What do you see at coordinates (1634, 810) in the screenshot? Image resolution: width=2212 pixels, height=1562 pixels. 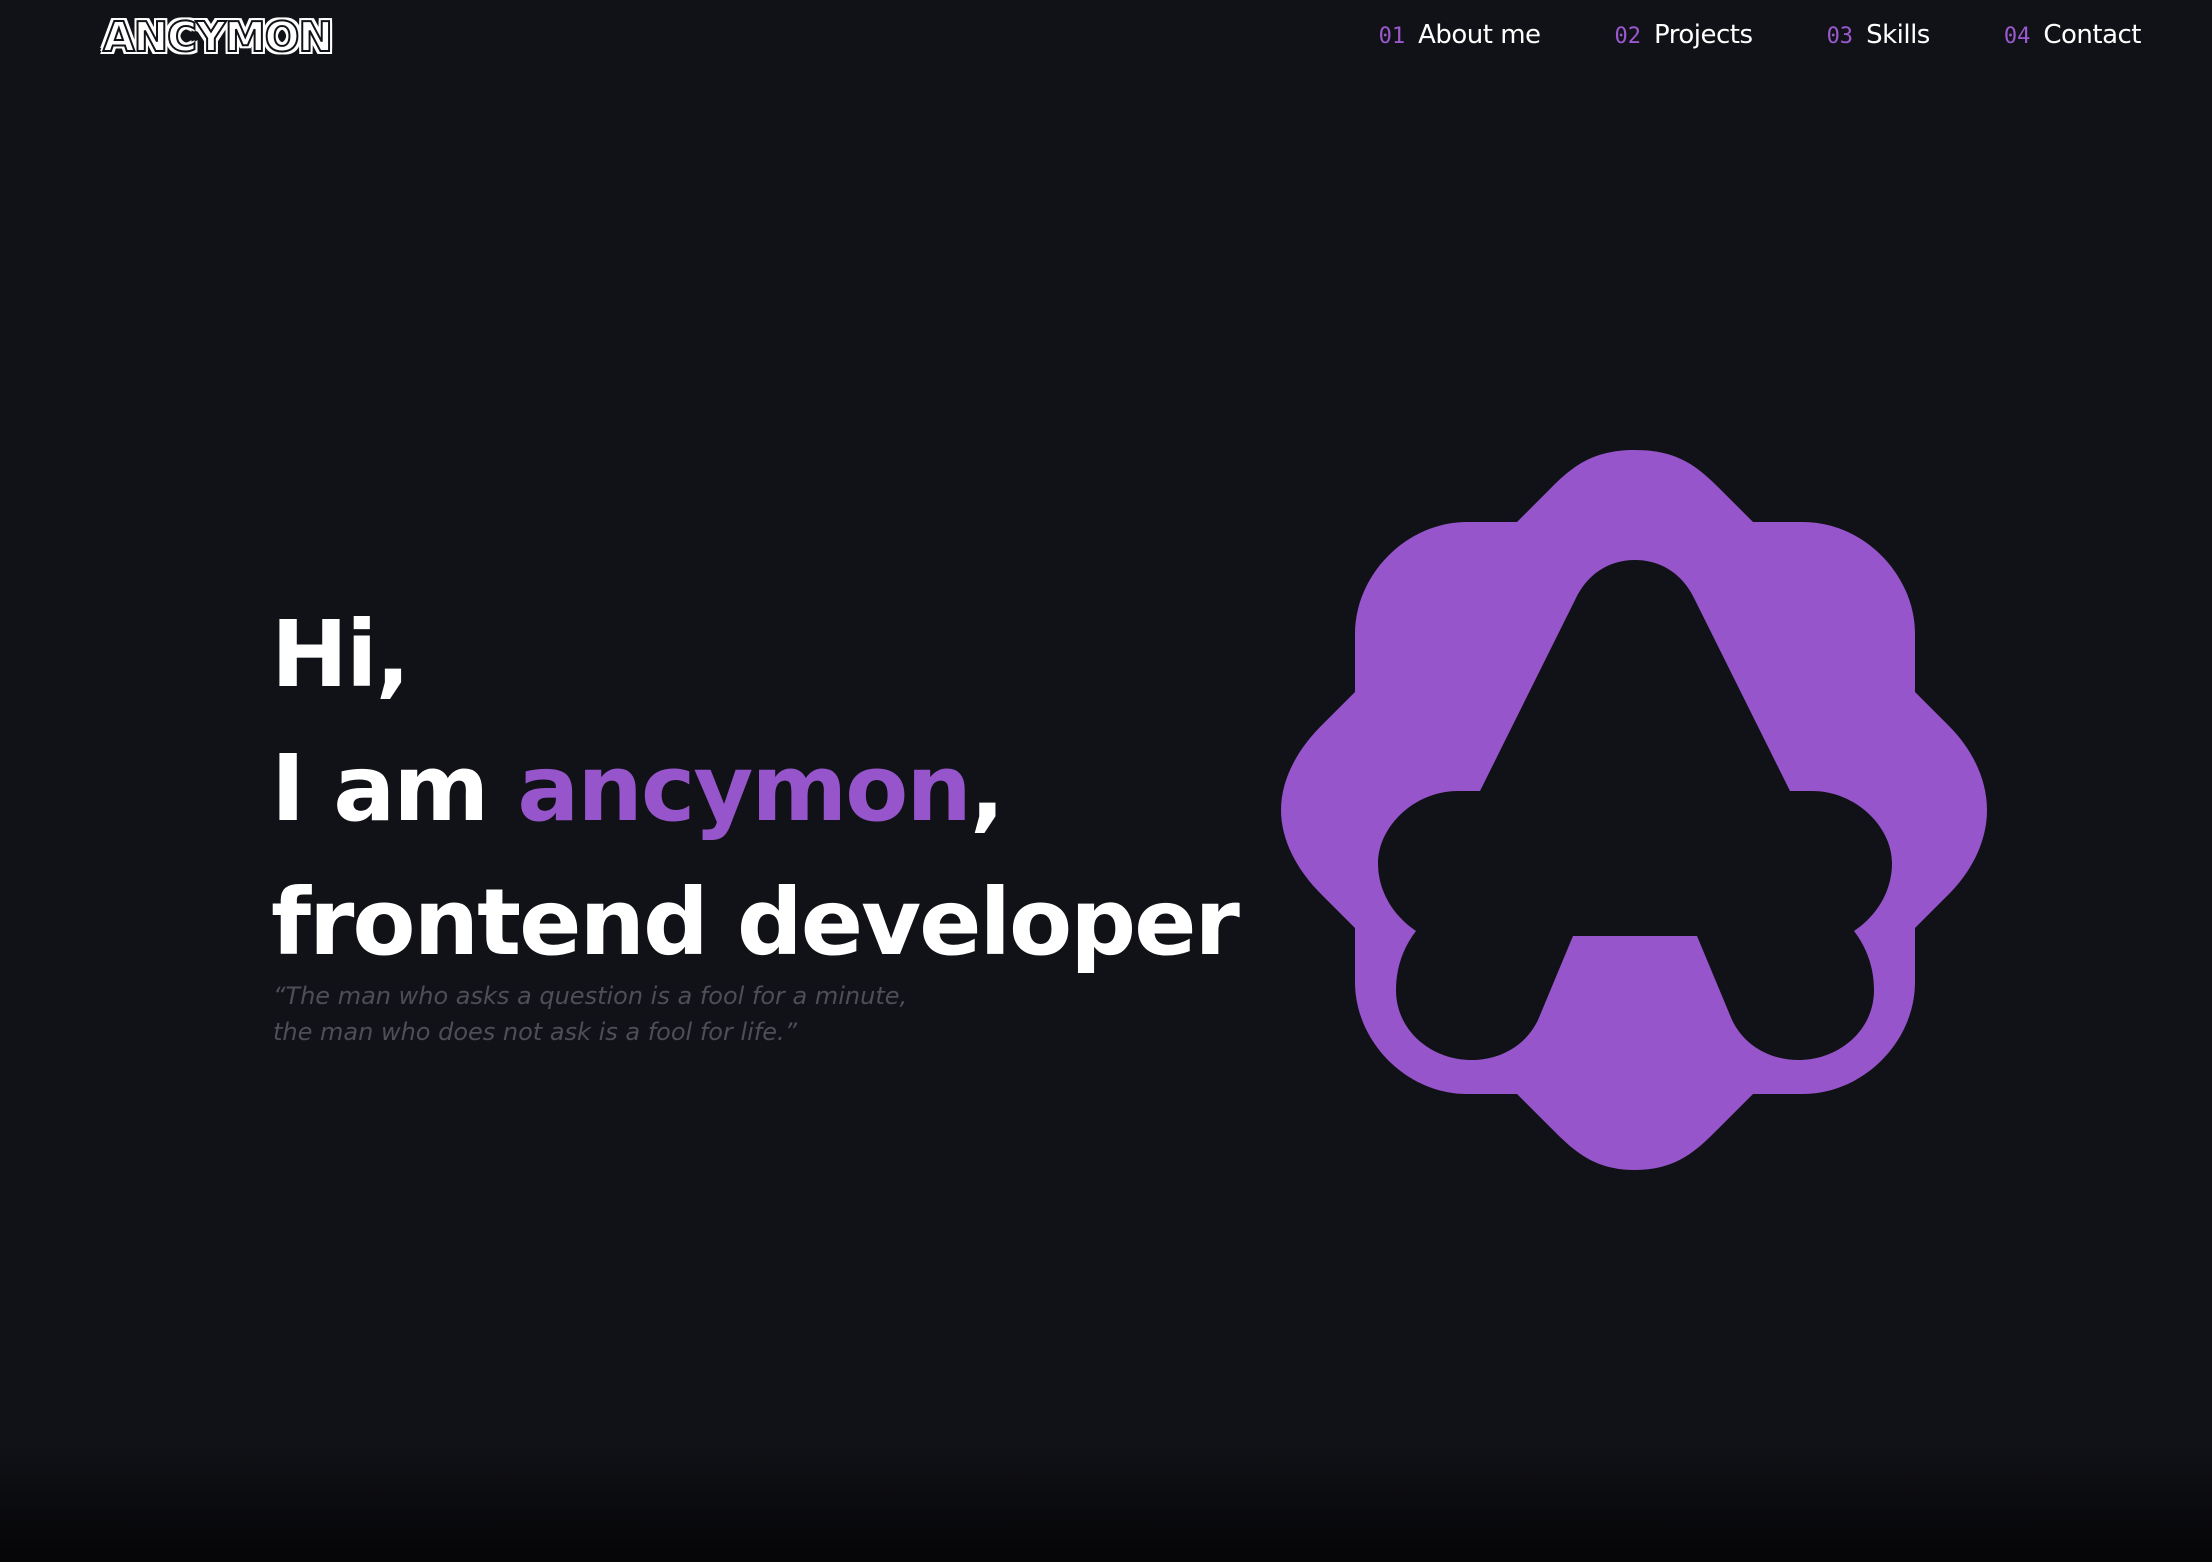 I see `ancymon-logo-icon` at bounding box center [1634, 810].